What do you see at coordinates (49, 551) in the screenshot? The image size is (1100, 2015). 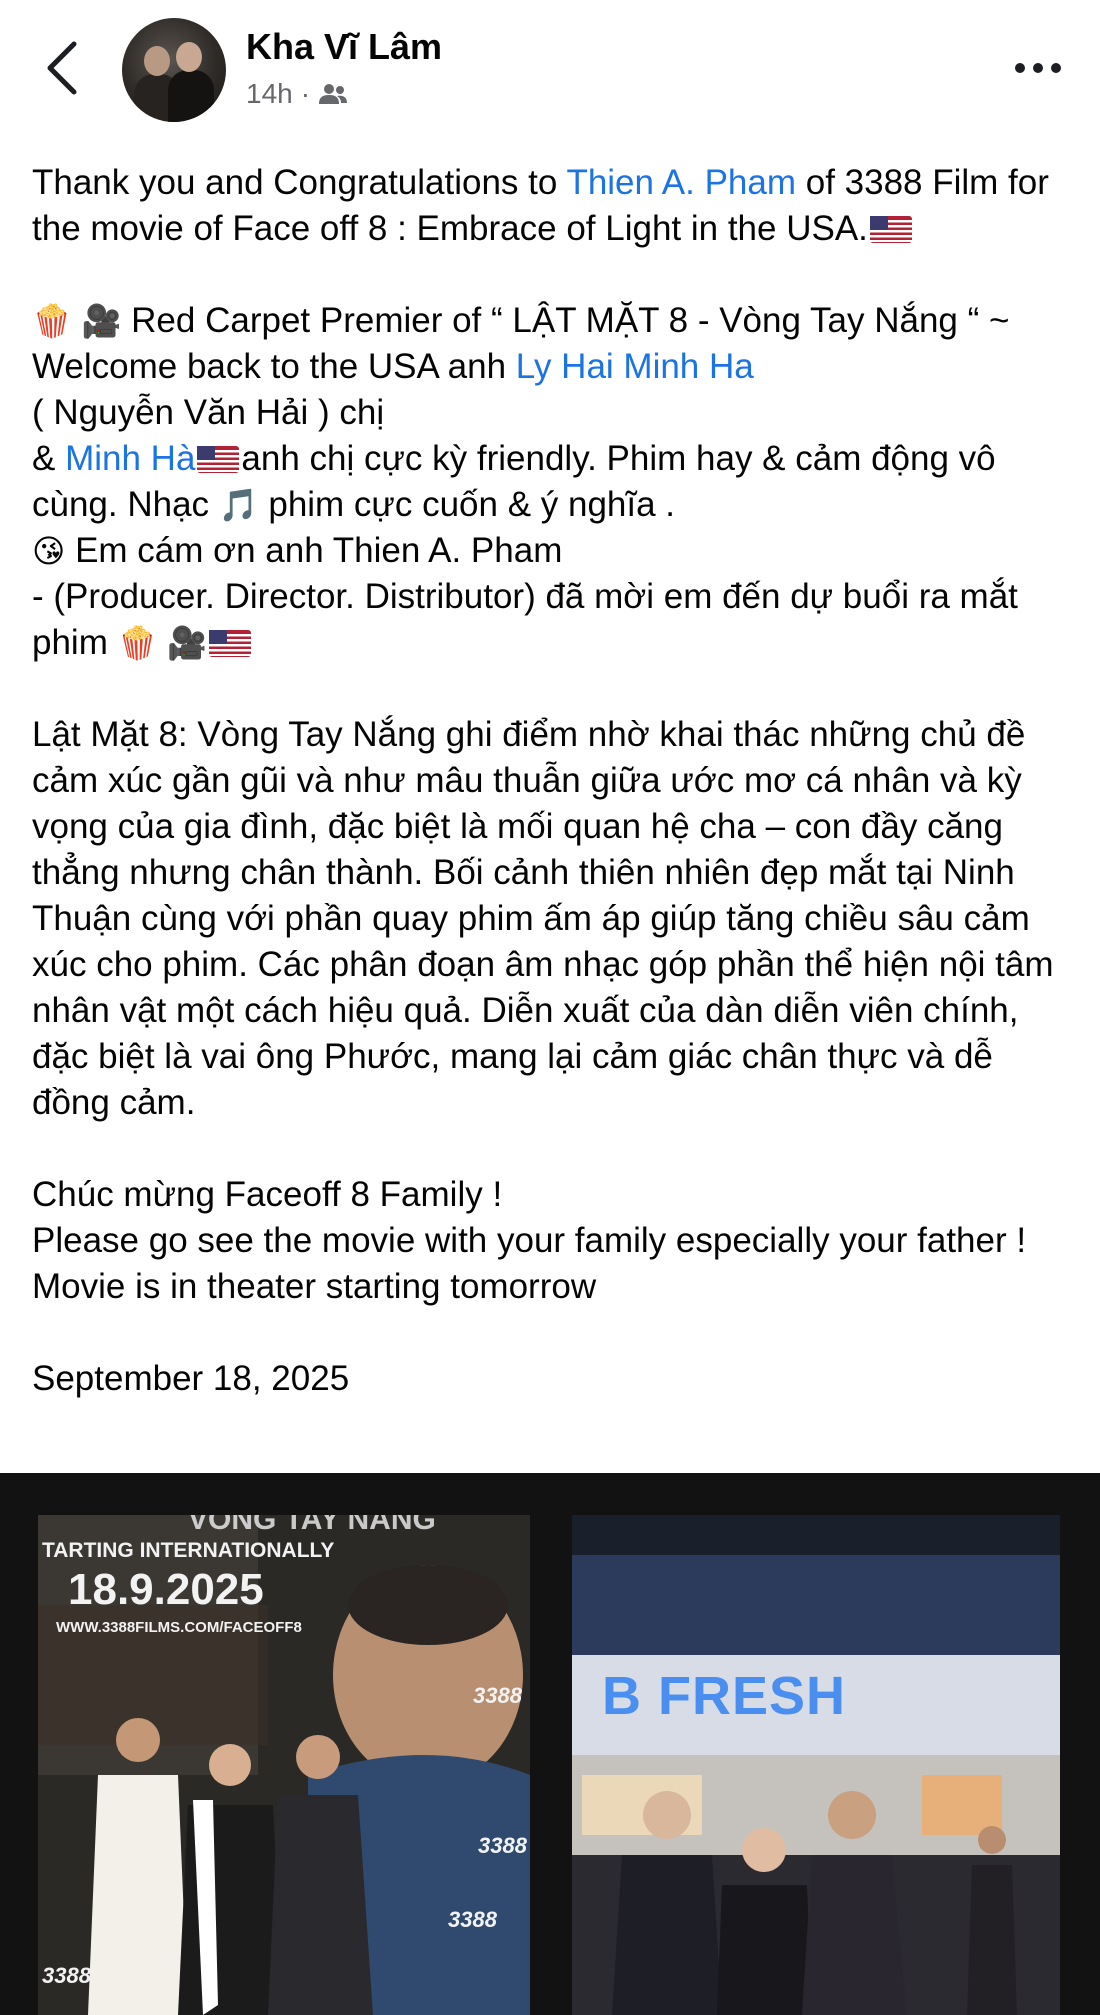 I see `kiss-face-emoji-icon: 😘` at bounding box center [49, 551].